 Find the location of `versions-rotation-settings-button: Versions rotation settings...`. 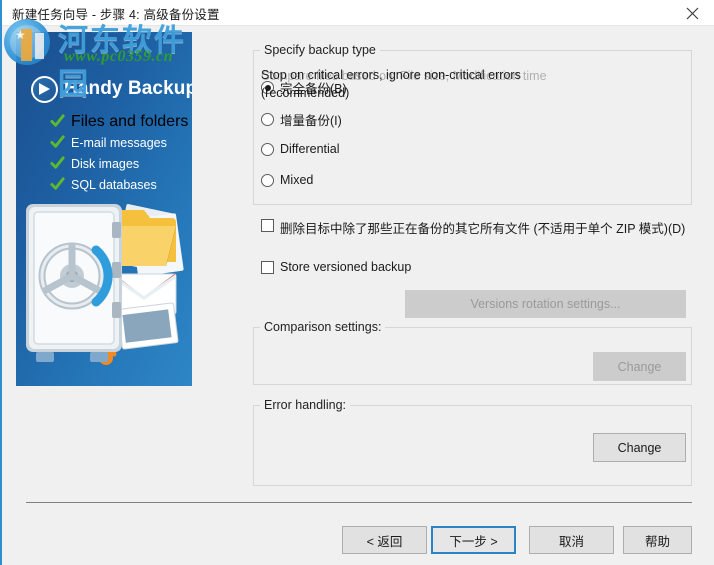

versions-rotation-settings-button: Versions rotation settings... is located at coordinates (545, 304).